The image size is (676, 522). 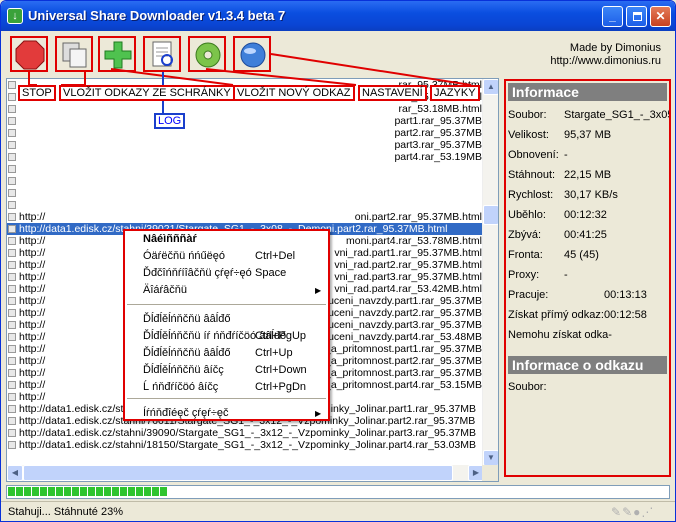 I want to click on info-value: 00:41:25, so click(x=585, y=235).